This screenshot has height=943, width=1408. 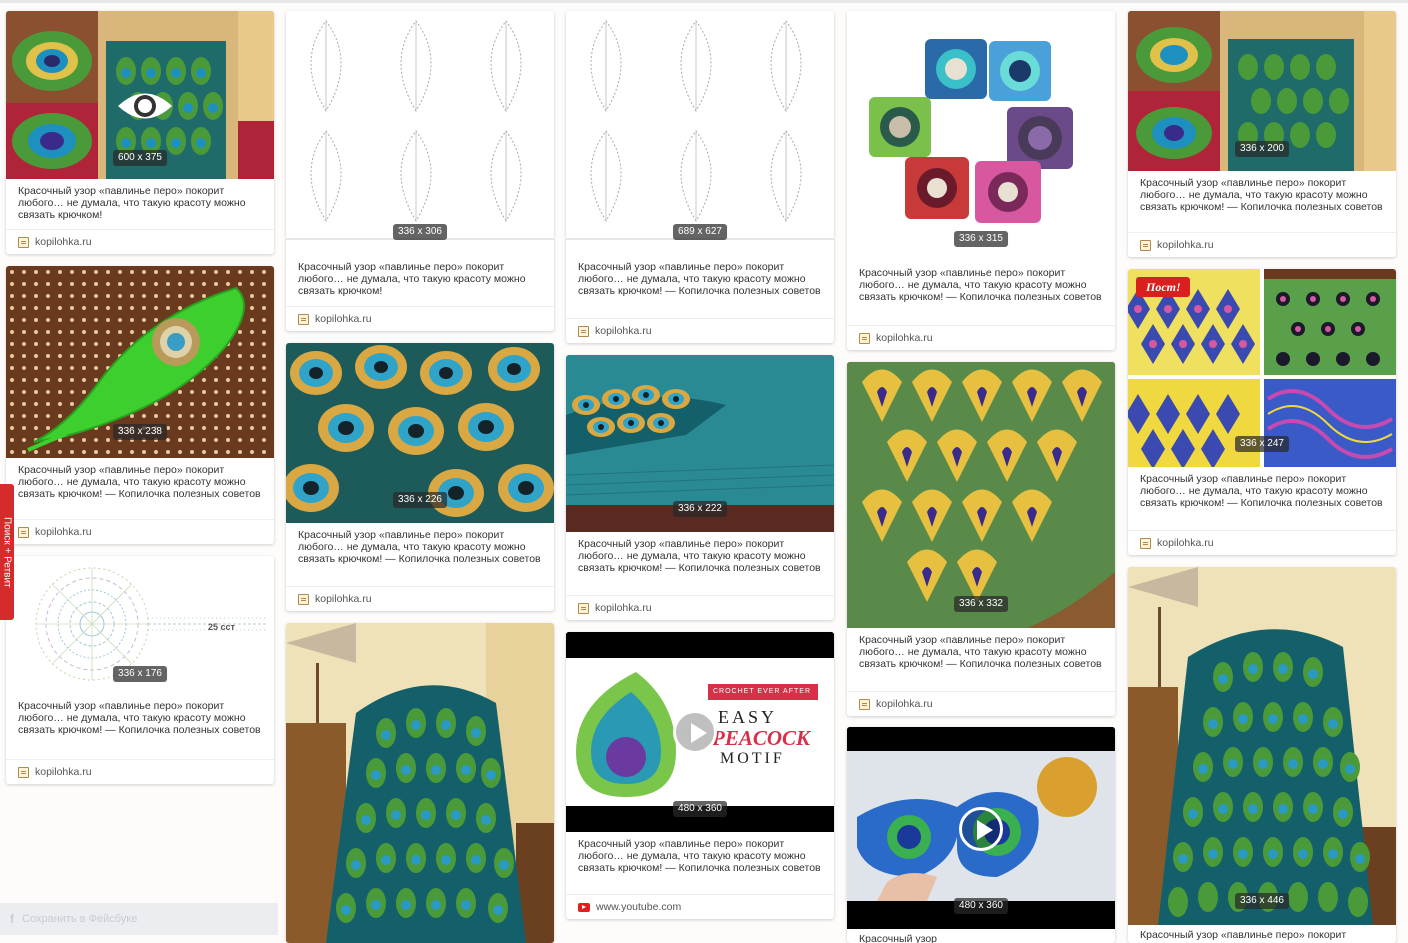 I want to click on pin-image: 336 x 306, so click(x=420, y=133).